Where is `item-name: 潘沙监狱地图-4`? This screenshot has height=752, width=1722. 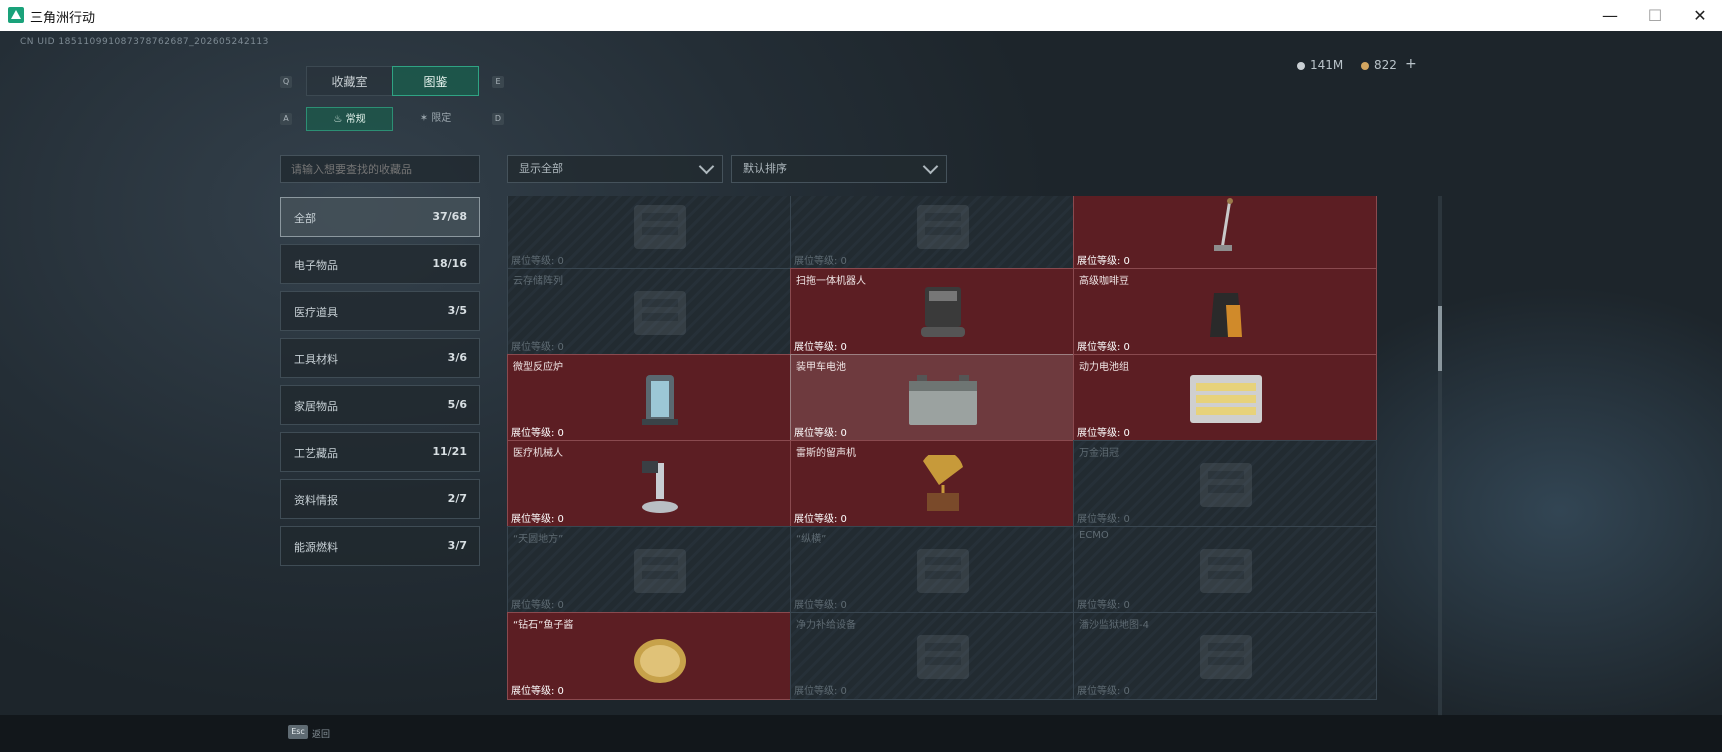 item-name: 潘沙监狱地图-4 is located at coordinates (1114, 625).